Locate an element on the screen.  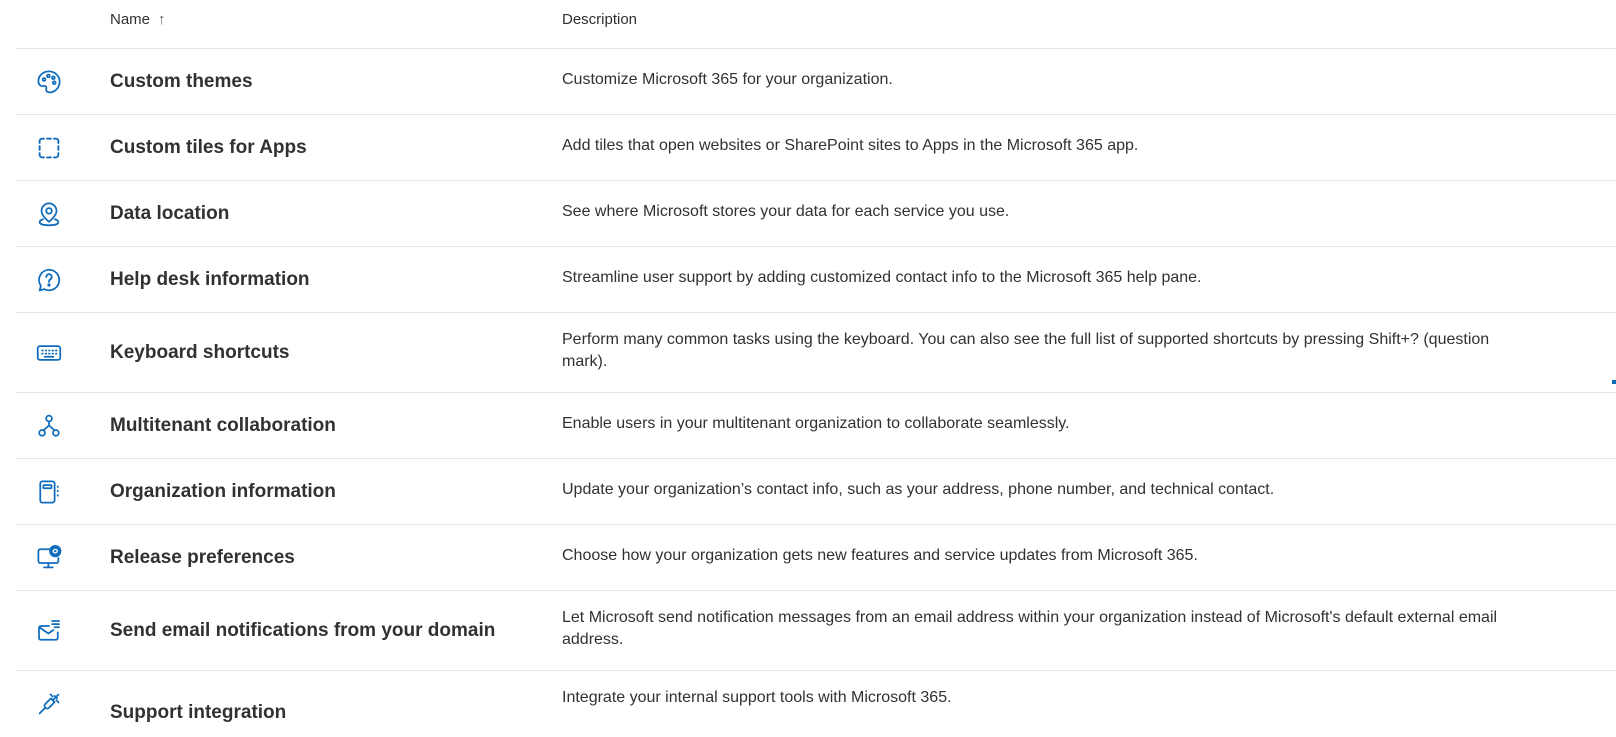
org-network-icon is located at coordinates (49, 426).